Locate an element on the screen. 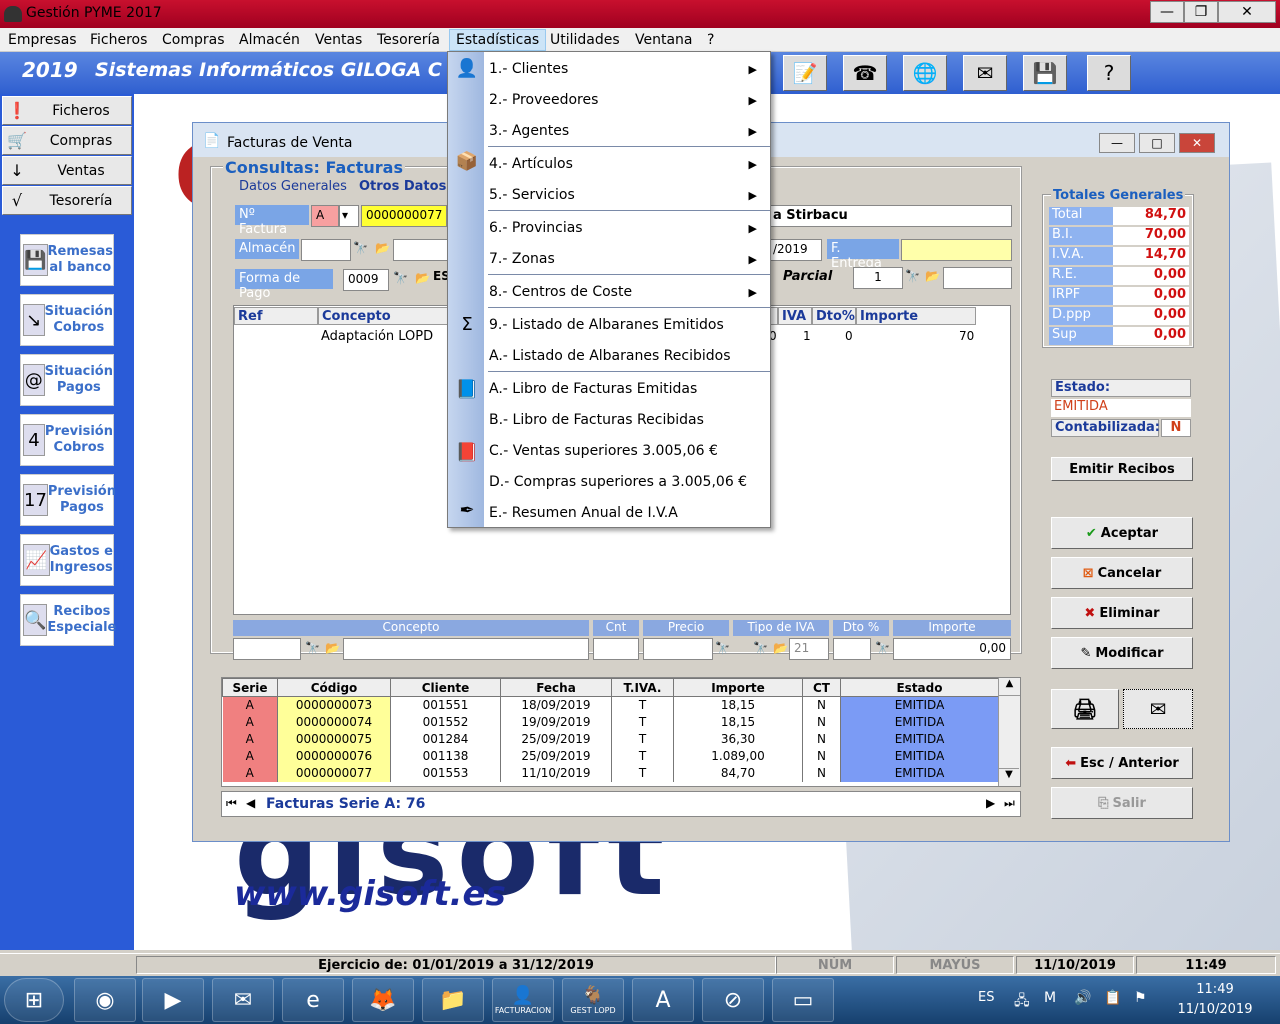  nav-recibos-especiales: 🔍 Recibos Especiale is located at coordinates (68, 620).